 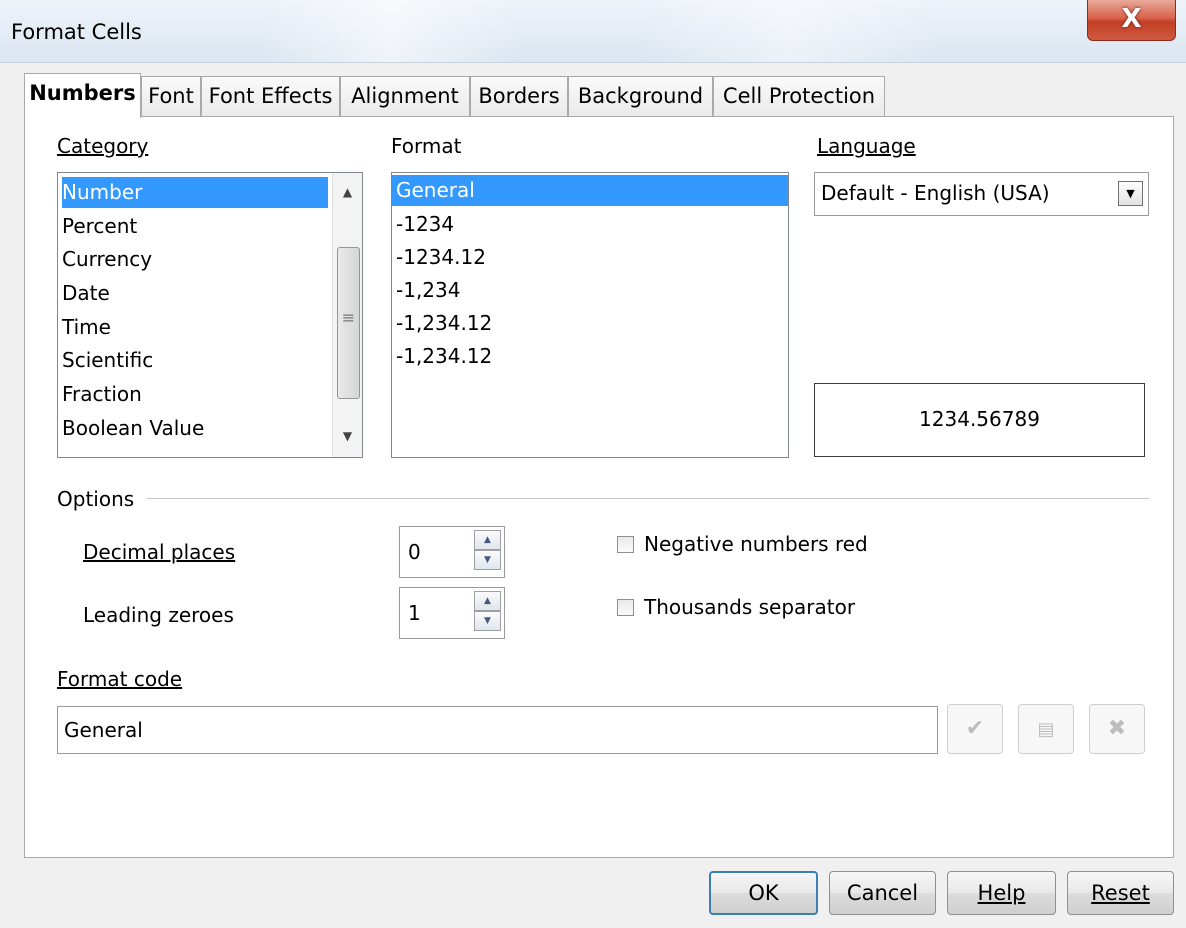 What do you see at coordinates (441, 257) in the screenshot?
I see `list-item: -1234.12` at bounding box center [441, 257].